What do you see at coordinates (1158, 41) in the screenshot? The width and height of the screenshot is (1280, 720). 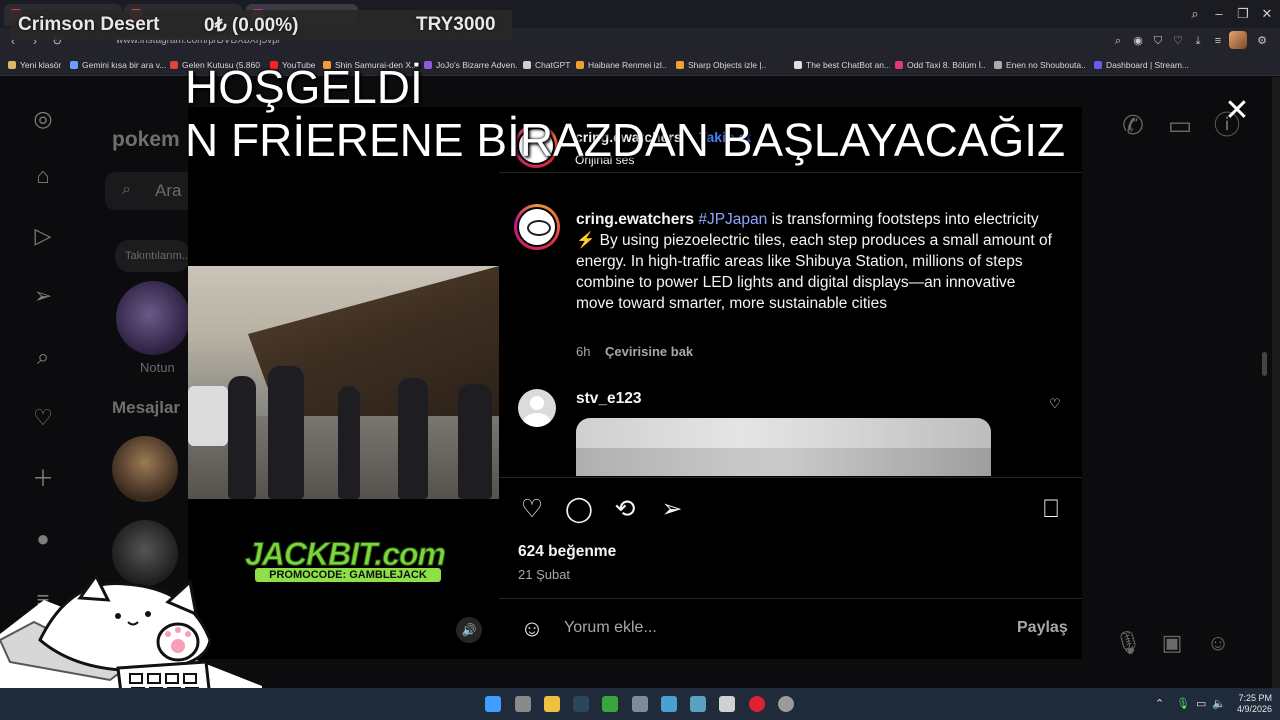 I see `shield-icon: ⛉` at bounding box center [1158, 41].